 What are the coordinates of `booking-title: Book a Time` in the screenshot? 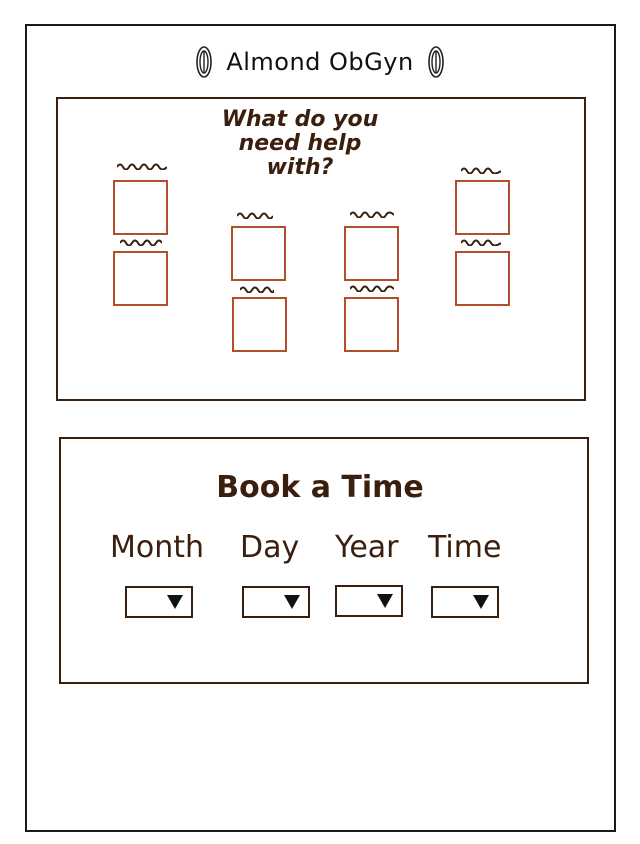 It's located at (320, 487).